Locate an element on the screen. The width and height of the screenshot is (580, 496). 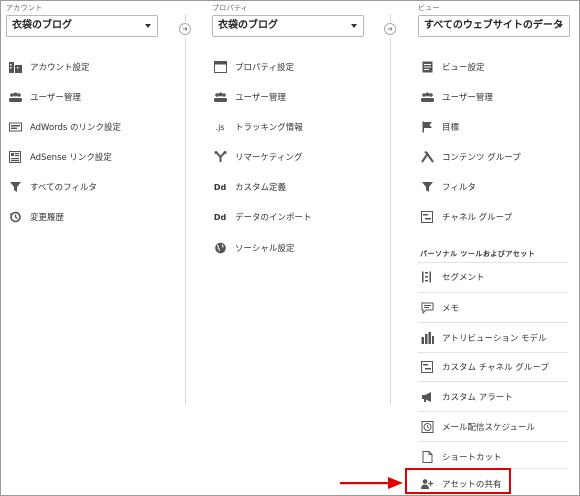
shortcuts-label: ショートカット is located at coordinates (472, 458).